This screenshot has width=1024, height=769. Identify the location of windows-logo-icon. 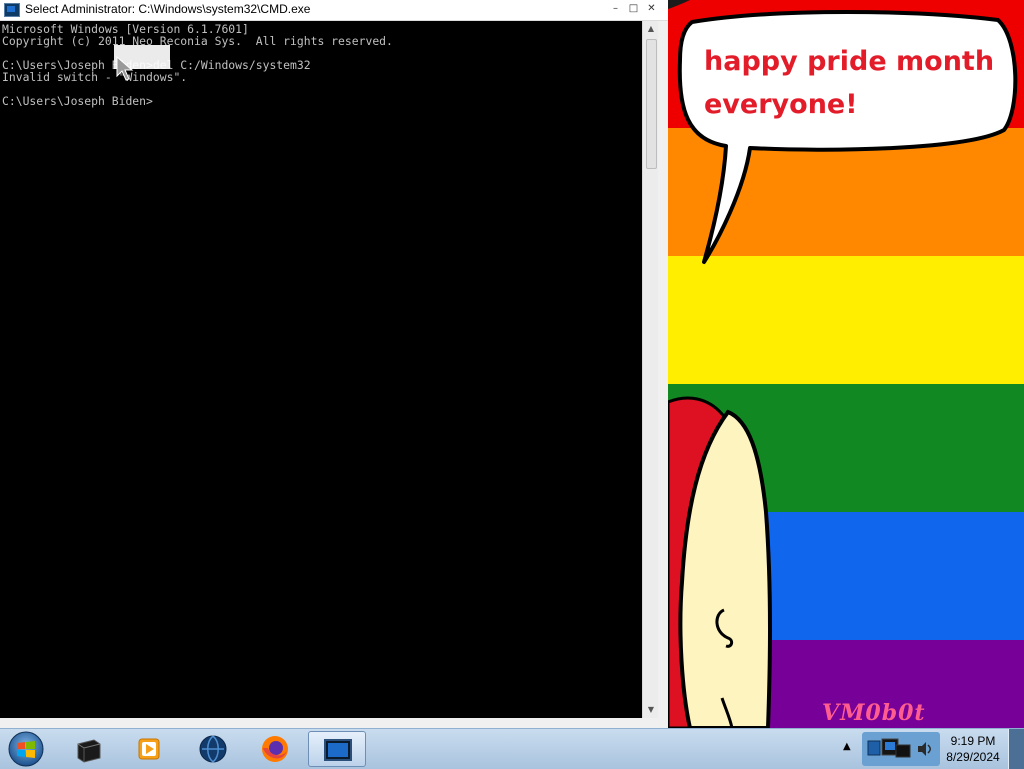
(26, 749).